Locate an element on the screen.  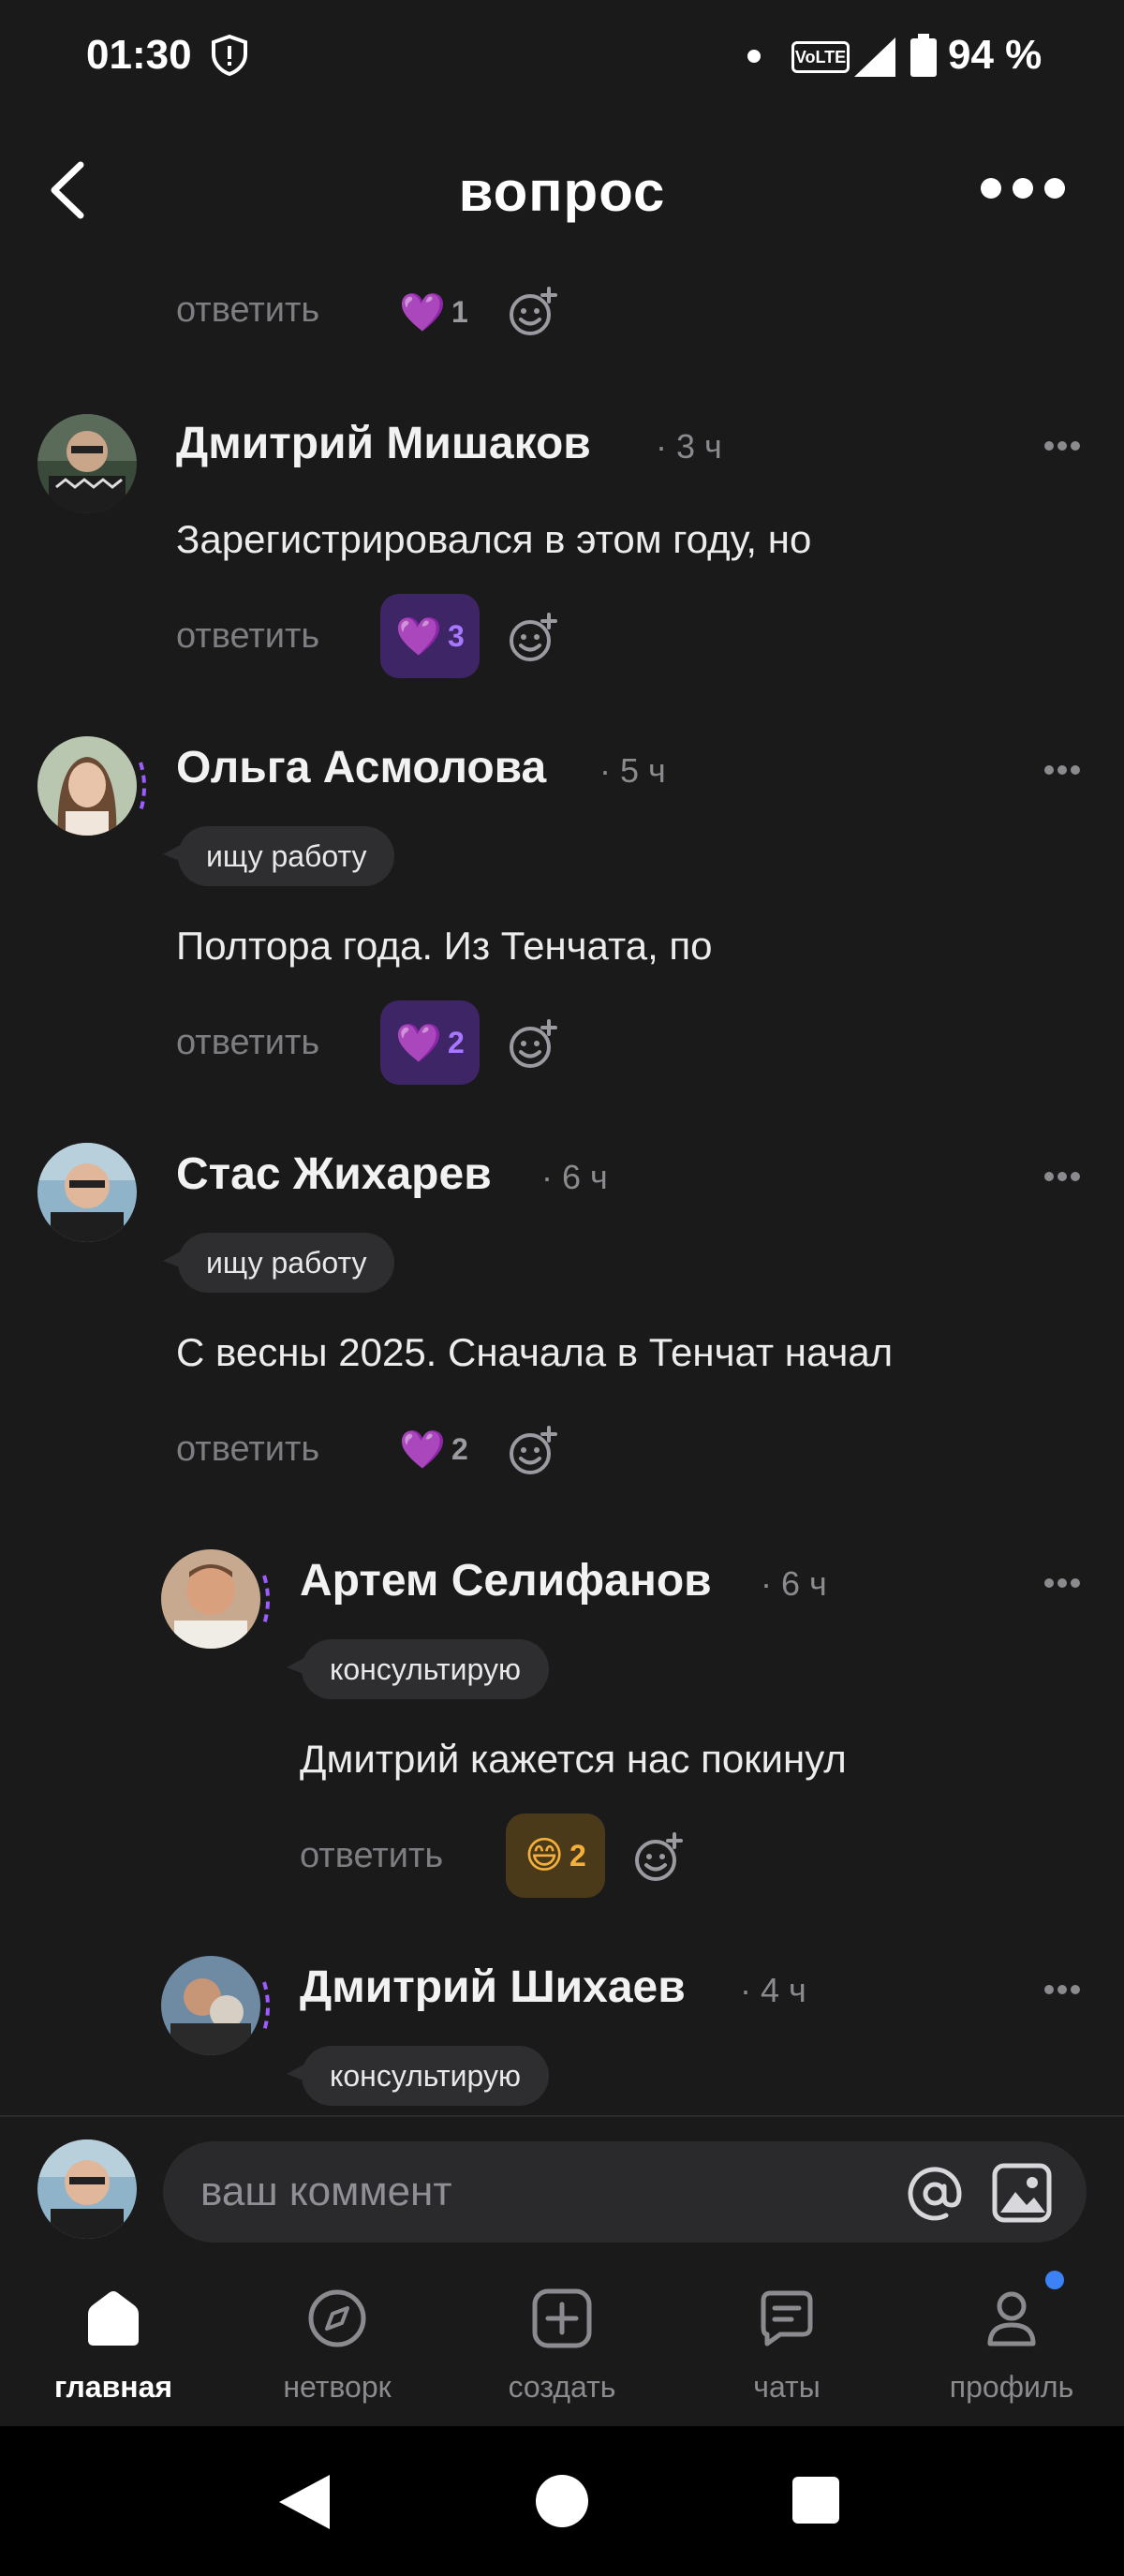
system-nav-bar is located at coordinates (562, 2501).